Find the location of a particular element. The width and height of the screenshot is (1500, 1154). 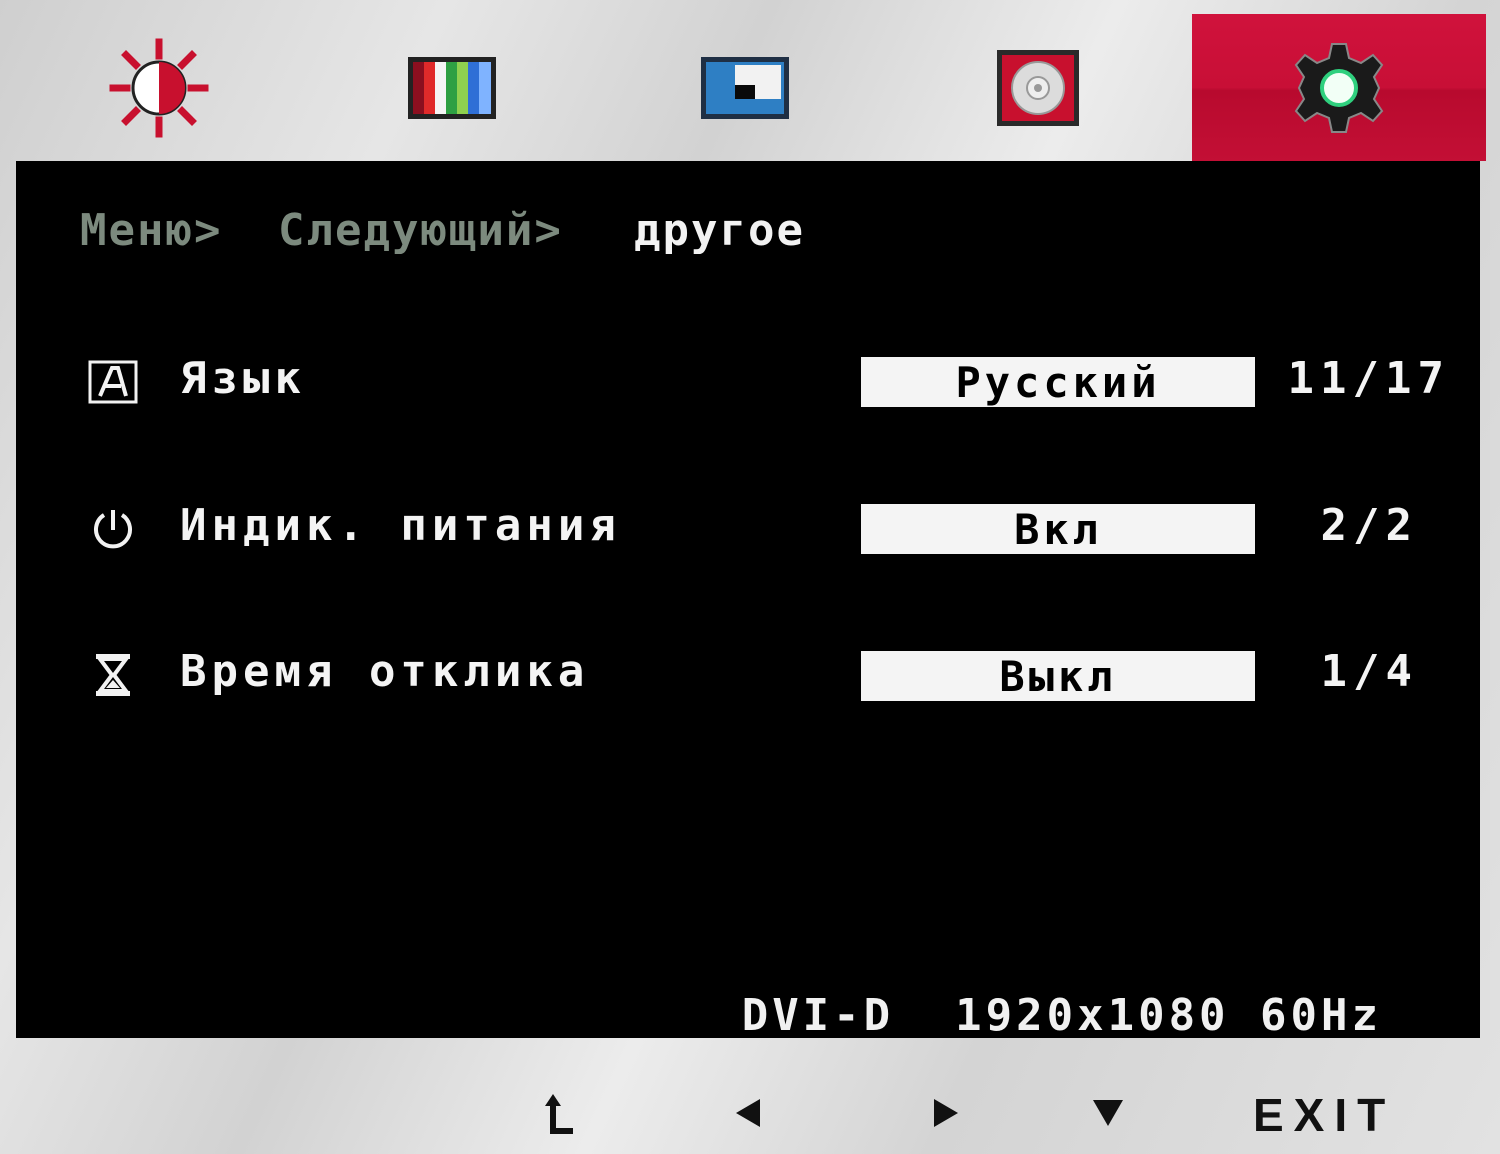

back-button is located at coordinates (557, 1113).